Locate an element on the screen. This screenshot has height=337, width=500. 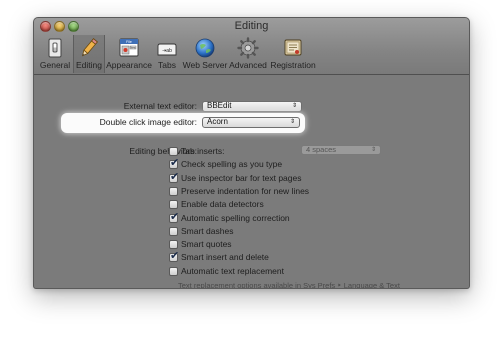
tab-web-server: Web Server is located at coordinates (205, 54).